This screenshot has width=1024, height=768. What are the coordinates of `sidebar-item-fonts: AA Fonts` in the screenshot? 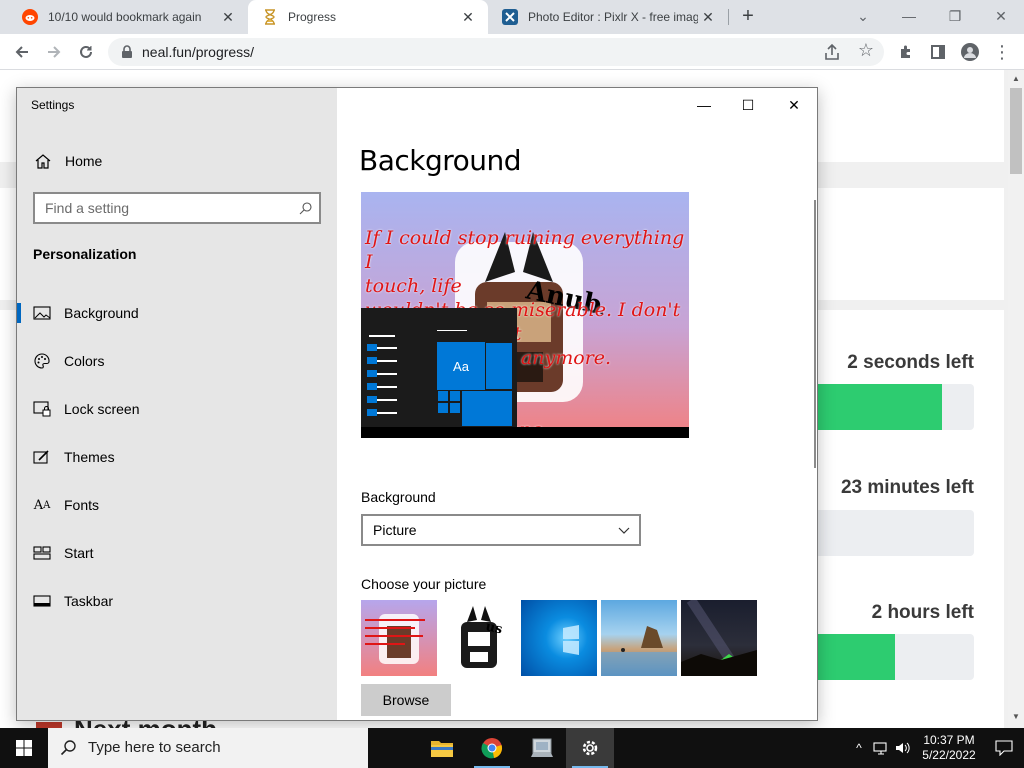 It's located at (177, 505).